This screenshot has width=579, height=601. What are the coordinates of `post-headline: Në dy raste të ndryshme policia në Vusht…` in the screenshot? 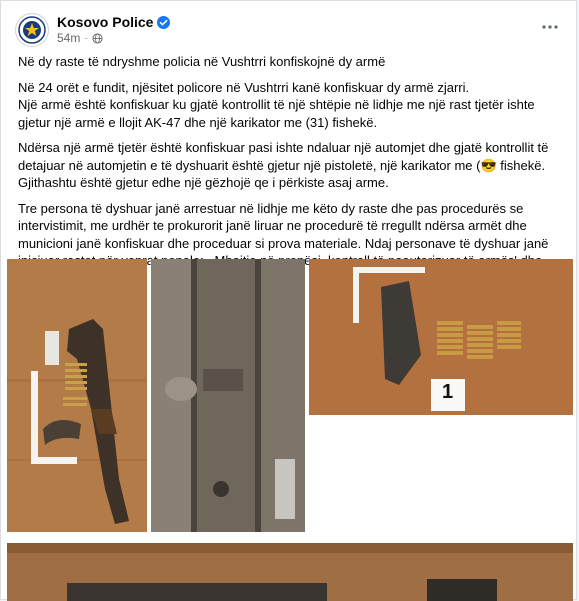 It's located at (202, 61).